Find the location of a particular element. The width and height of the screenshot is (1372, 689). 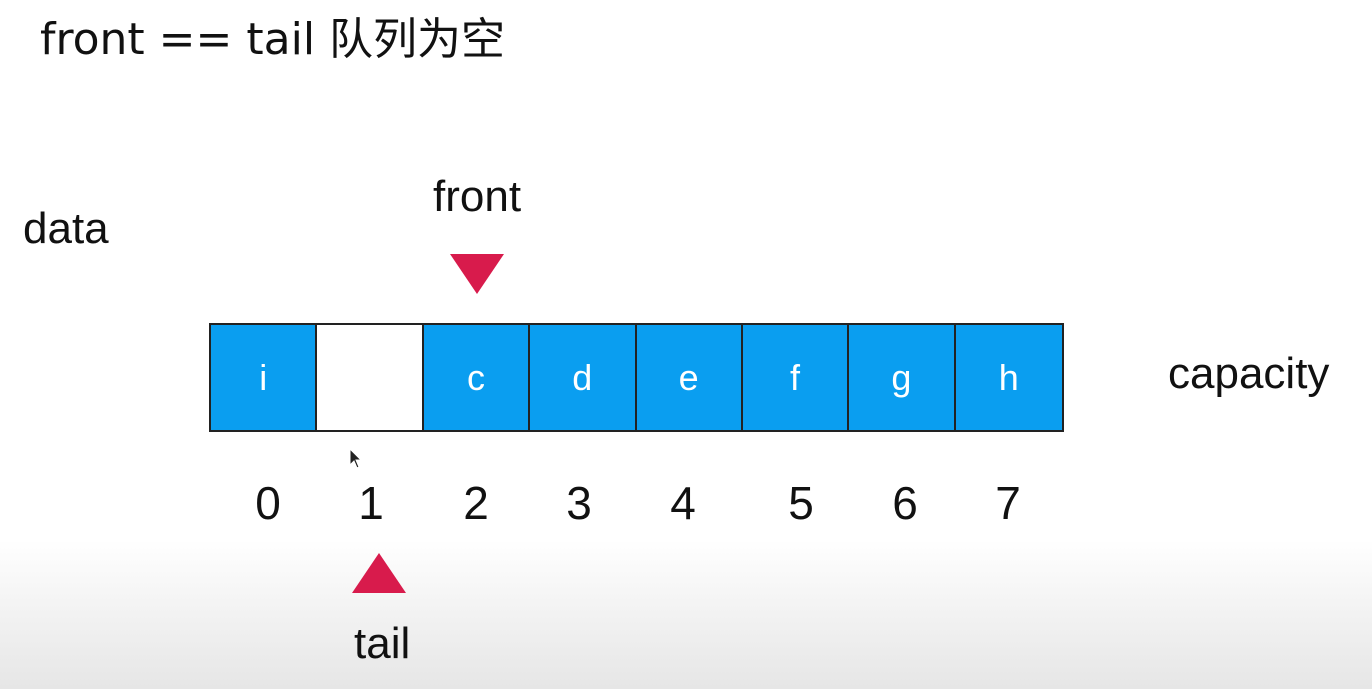

array-index-4: 4 is located at coordinates (683, 503).